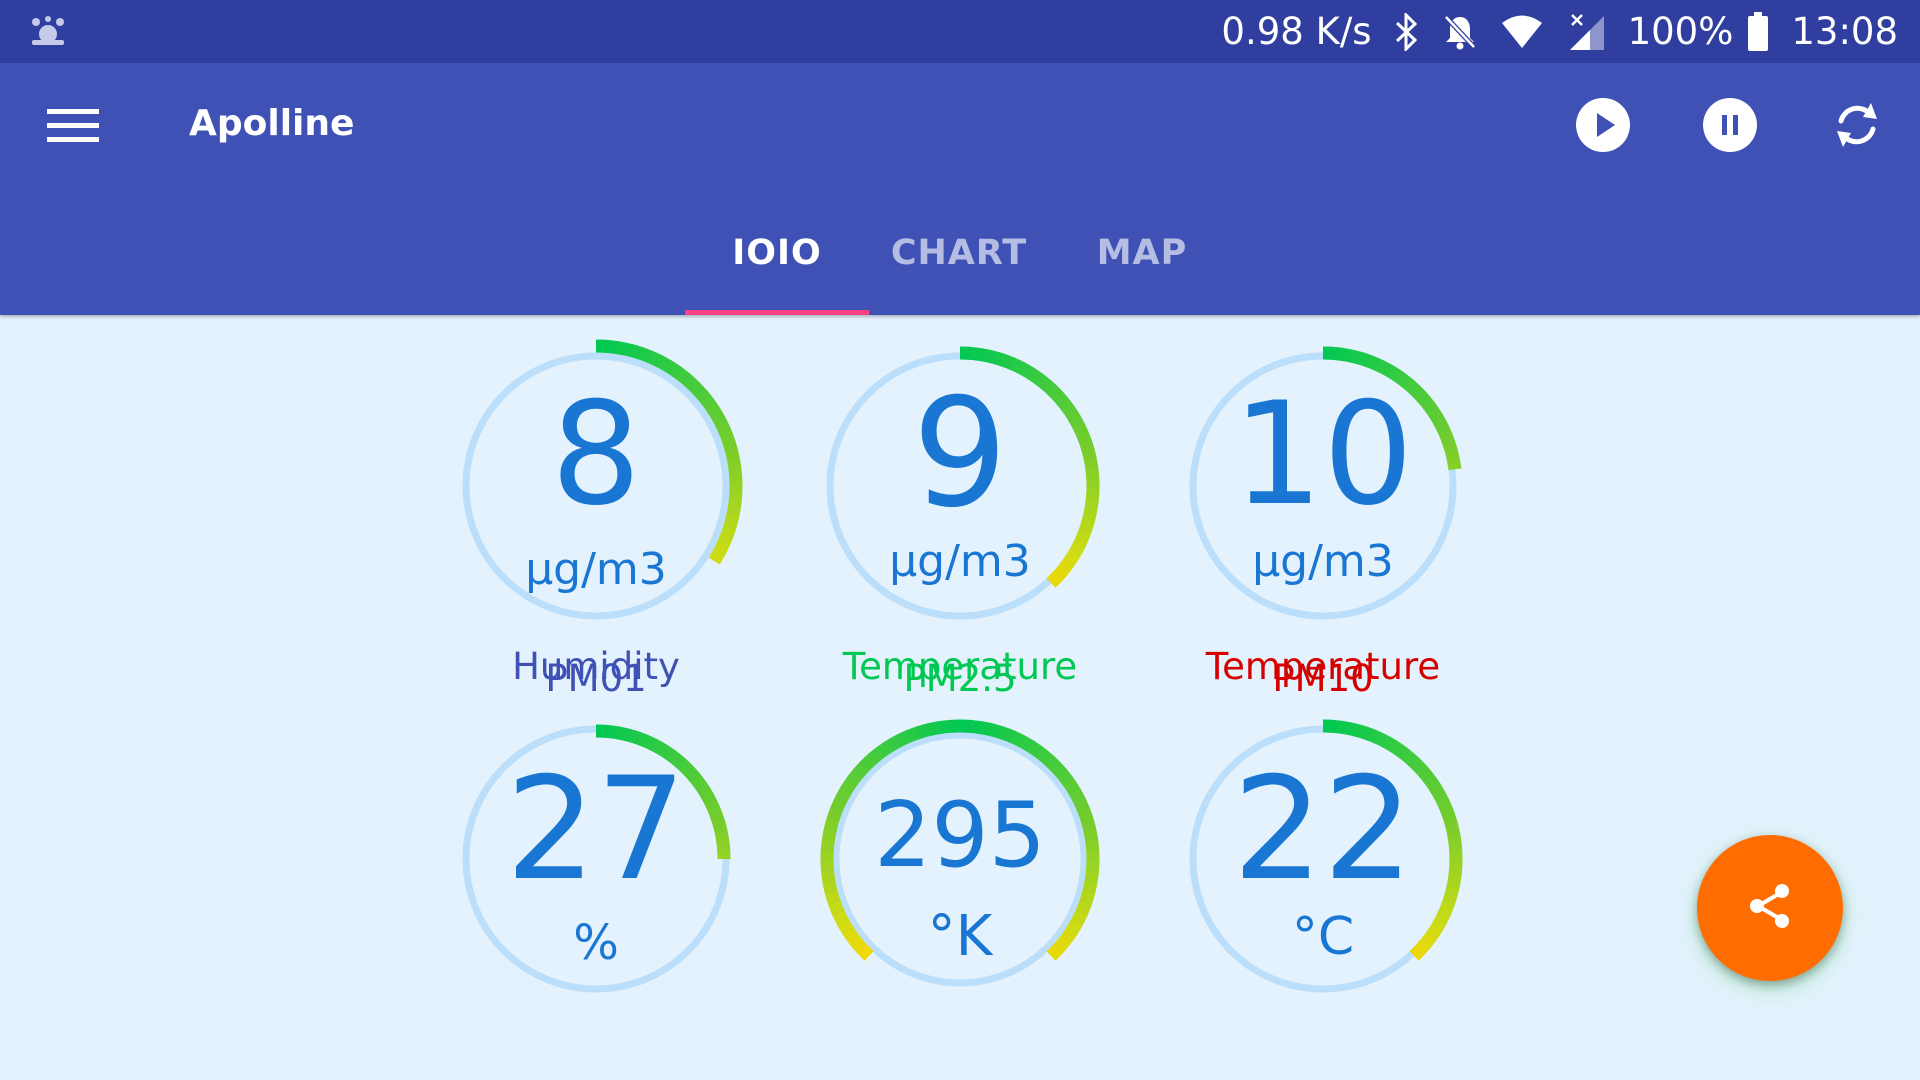  I want to click on gauge-temperature-kelvin: 295 °K Temperature, so click(960, 828).